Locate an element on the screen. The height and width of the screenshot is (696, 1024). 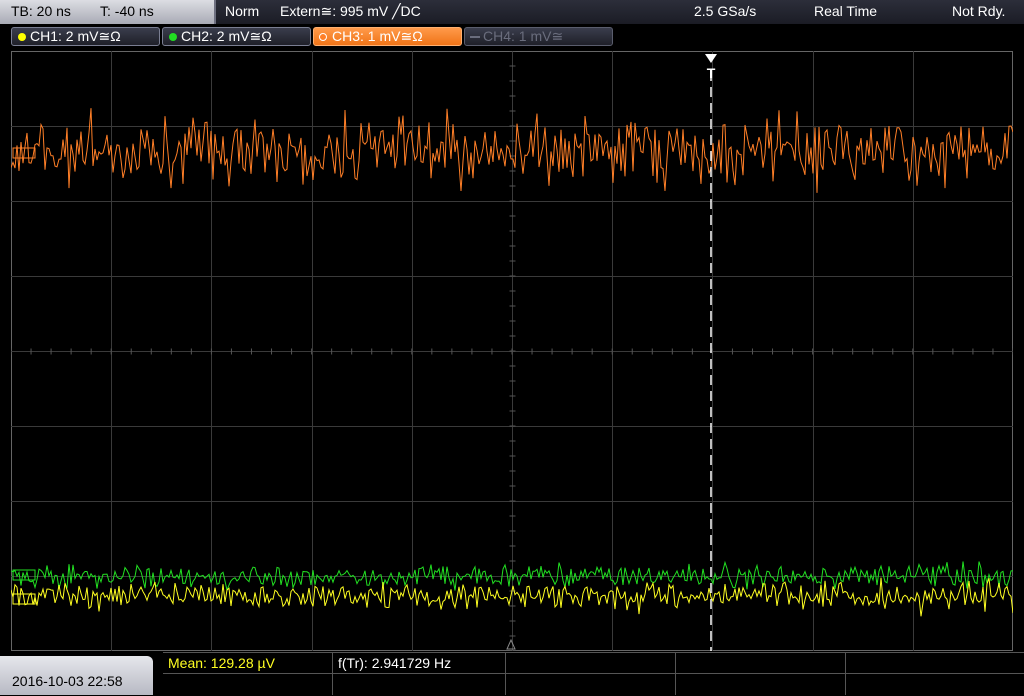
ch3-indicator-icon is located at coordinates (323, 37).